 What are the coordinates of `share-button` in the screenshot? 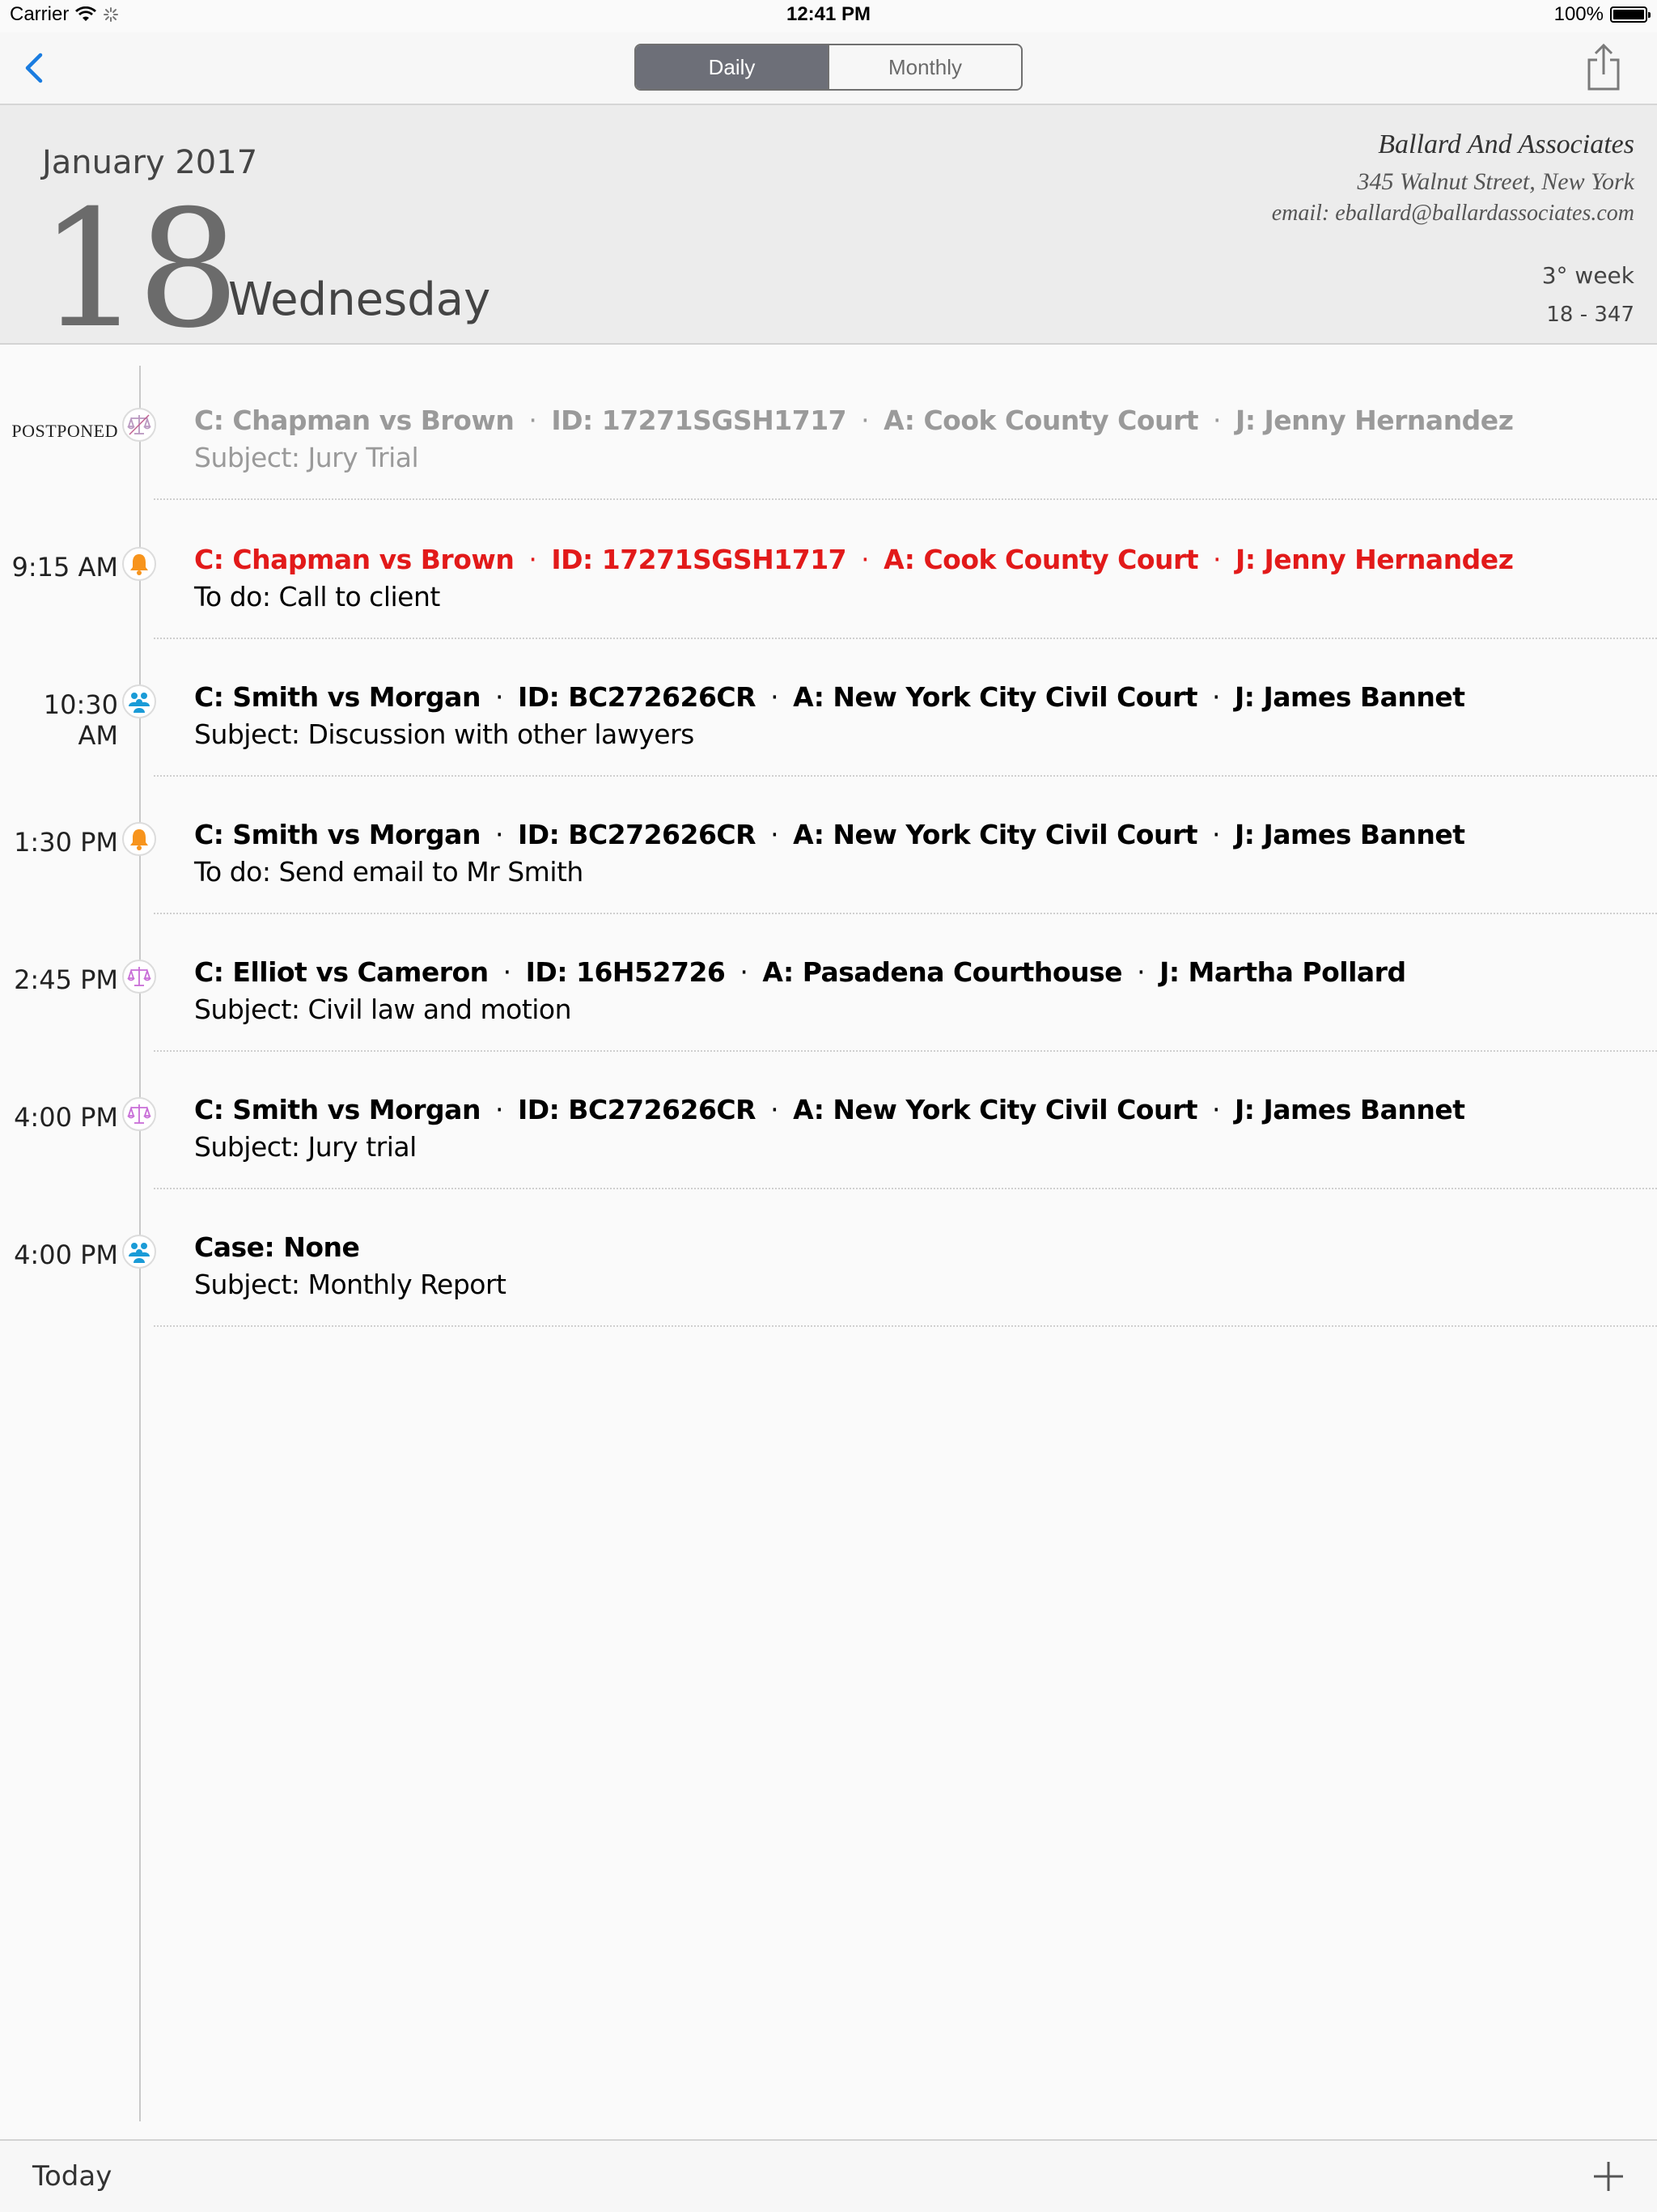 It's located at (1604, 68).